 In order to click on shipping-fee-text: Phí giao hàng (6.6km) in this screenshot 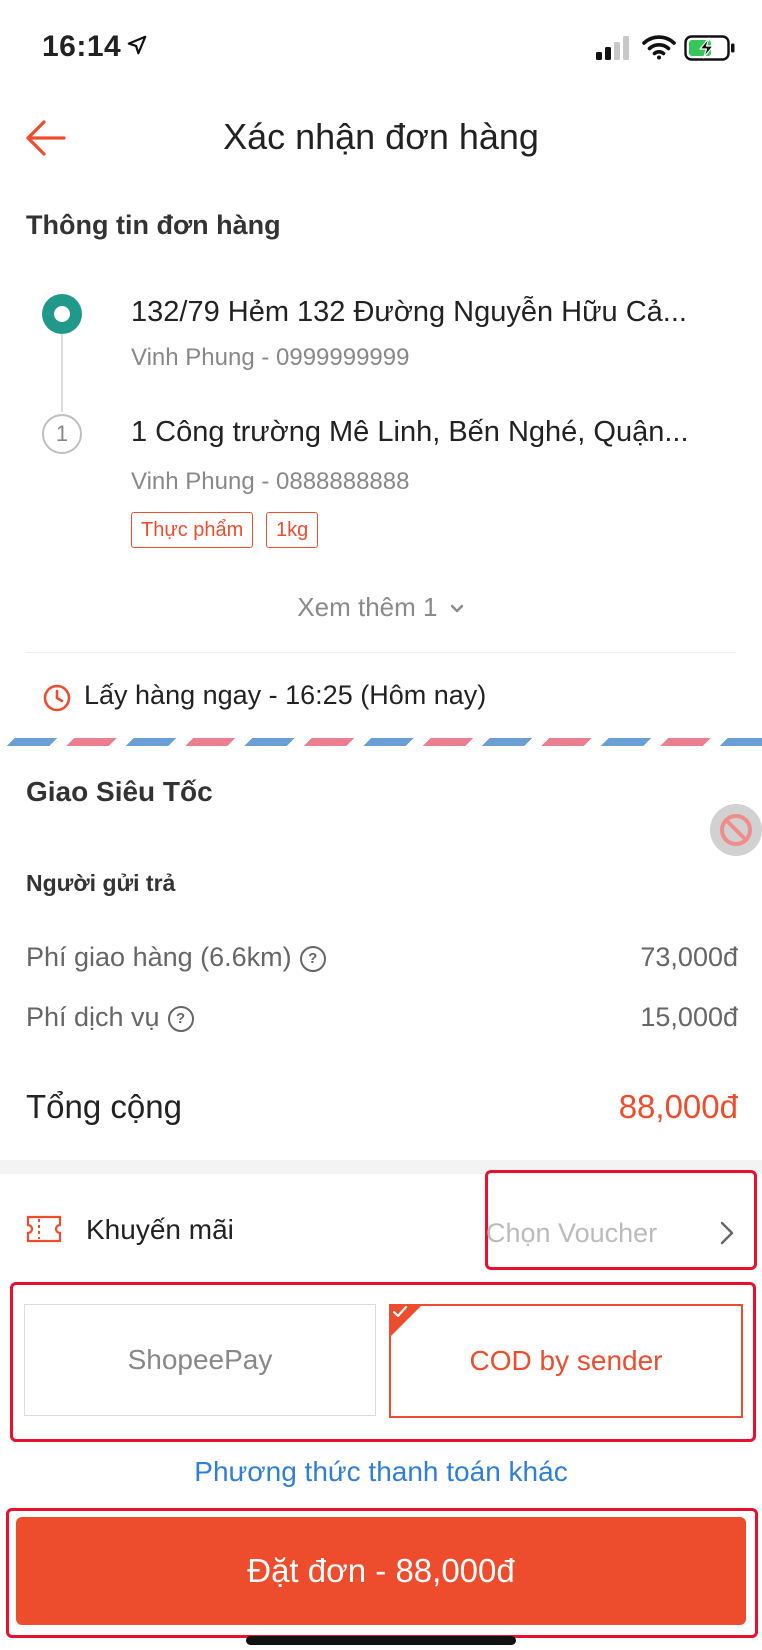, I will do `click(159, 957)`.